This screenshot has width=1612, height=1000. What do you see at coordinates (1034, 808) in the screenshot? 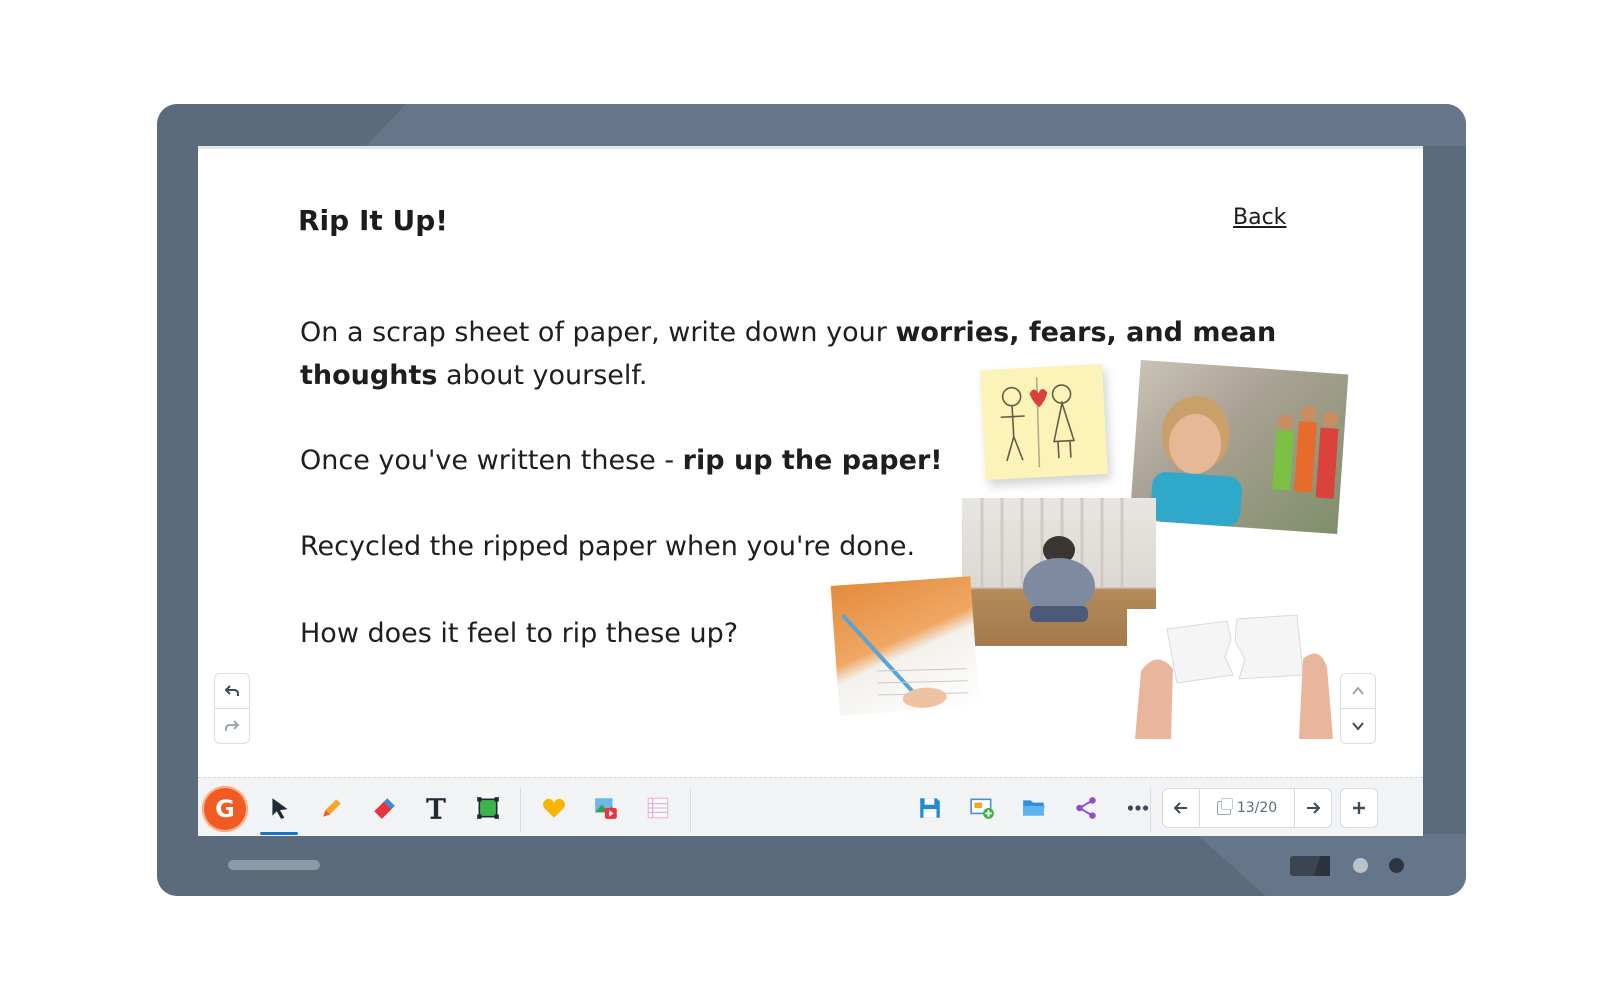
I see `folder-icon` at bounding box center [1034, 808].